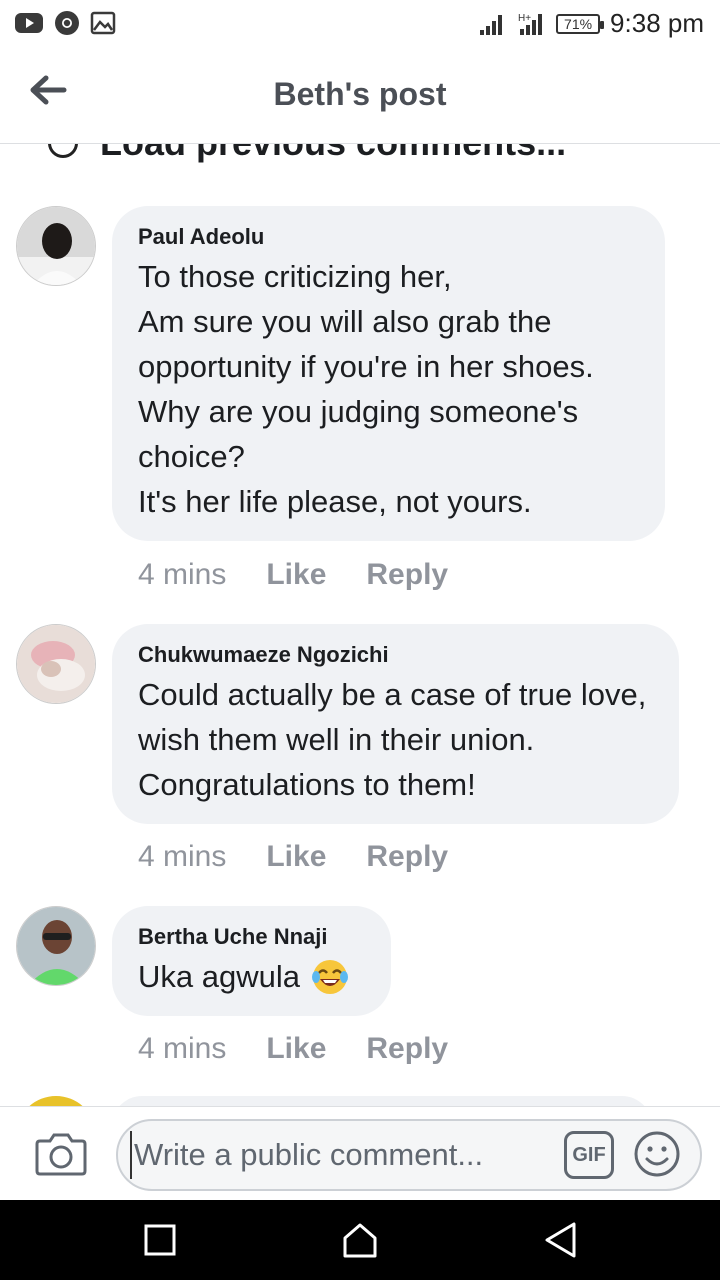 This screenshot has width=720, height=1280. I want to click on recents-button, so click(160, 1240).